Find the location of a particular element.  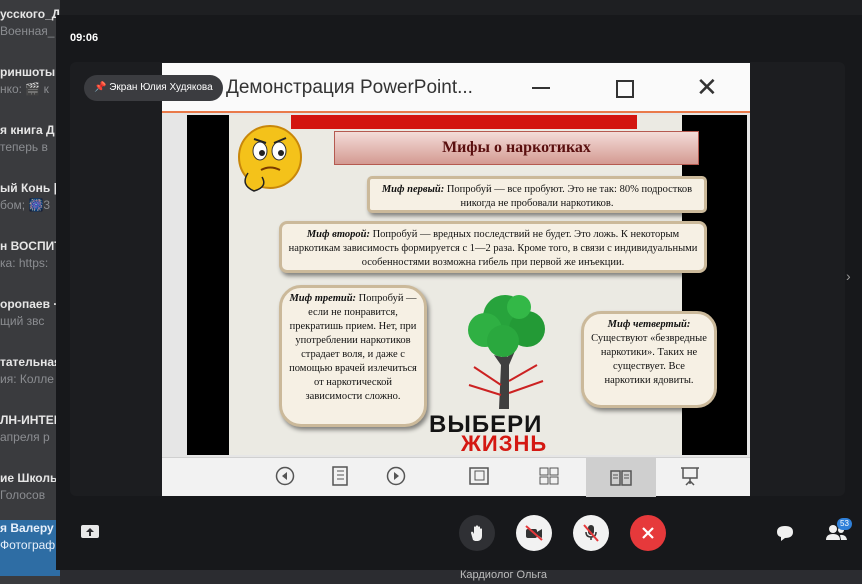

microphone-toggle-button is located at coordinates (591, 533).